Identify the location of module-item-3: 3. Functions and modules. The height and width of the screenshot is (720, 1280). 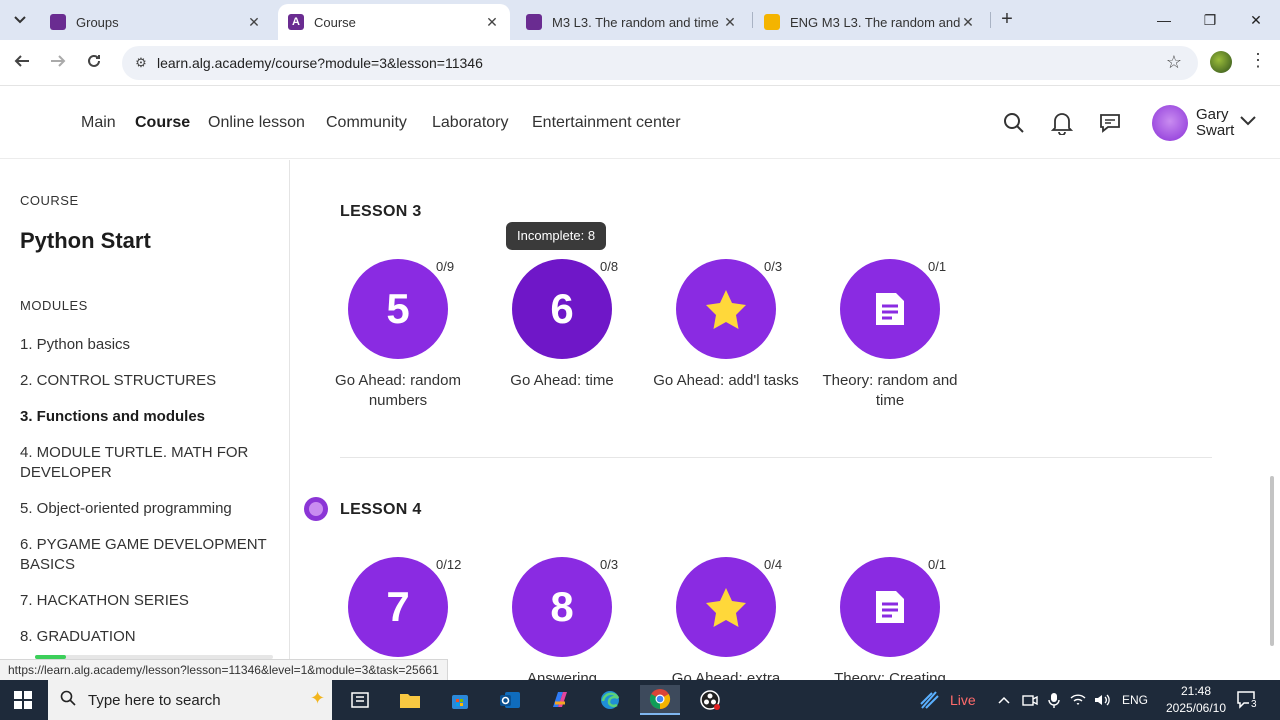
(147, 417).